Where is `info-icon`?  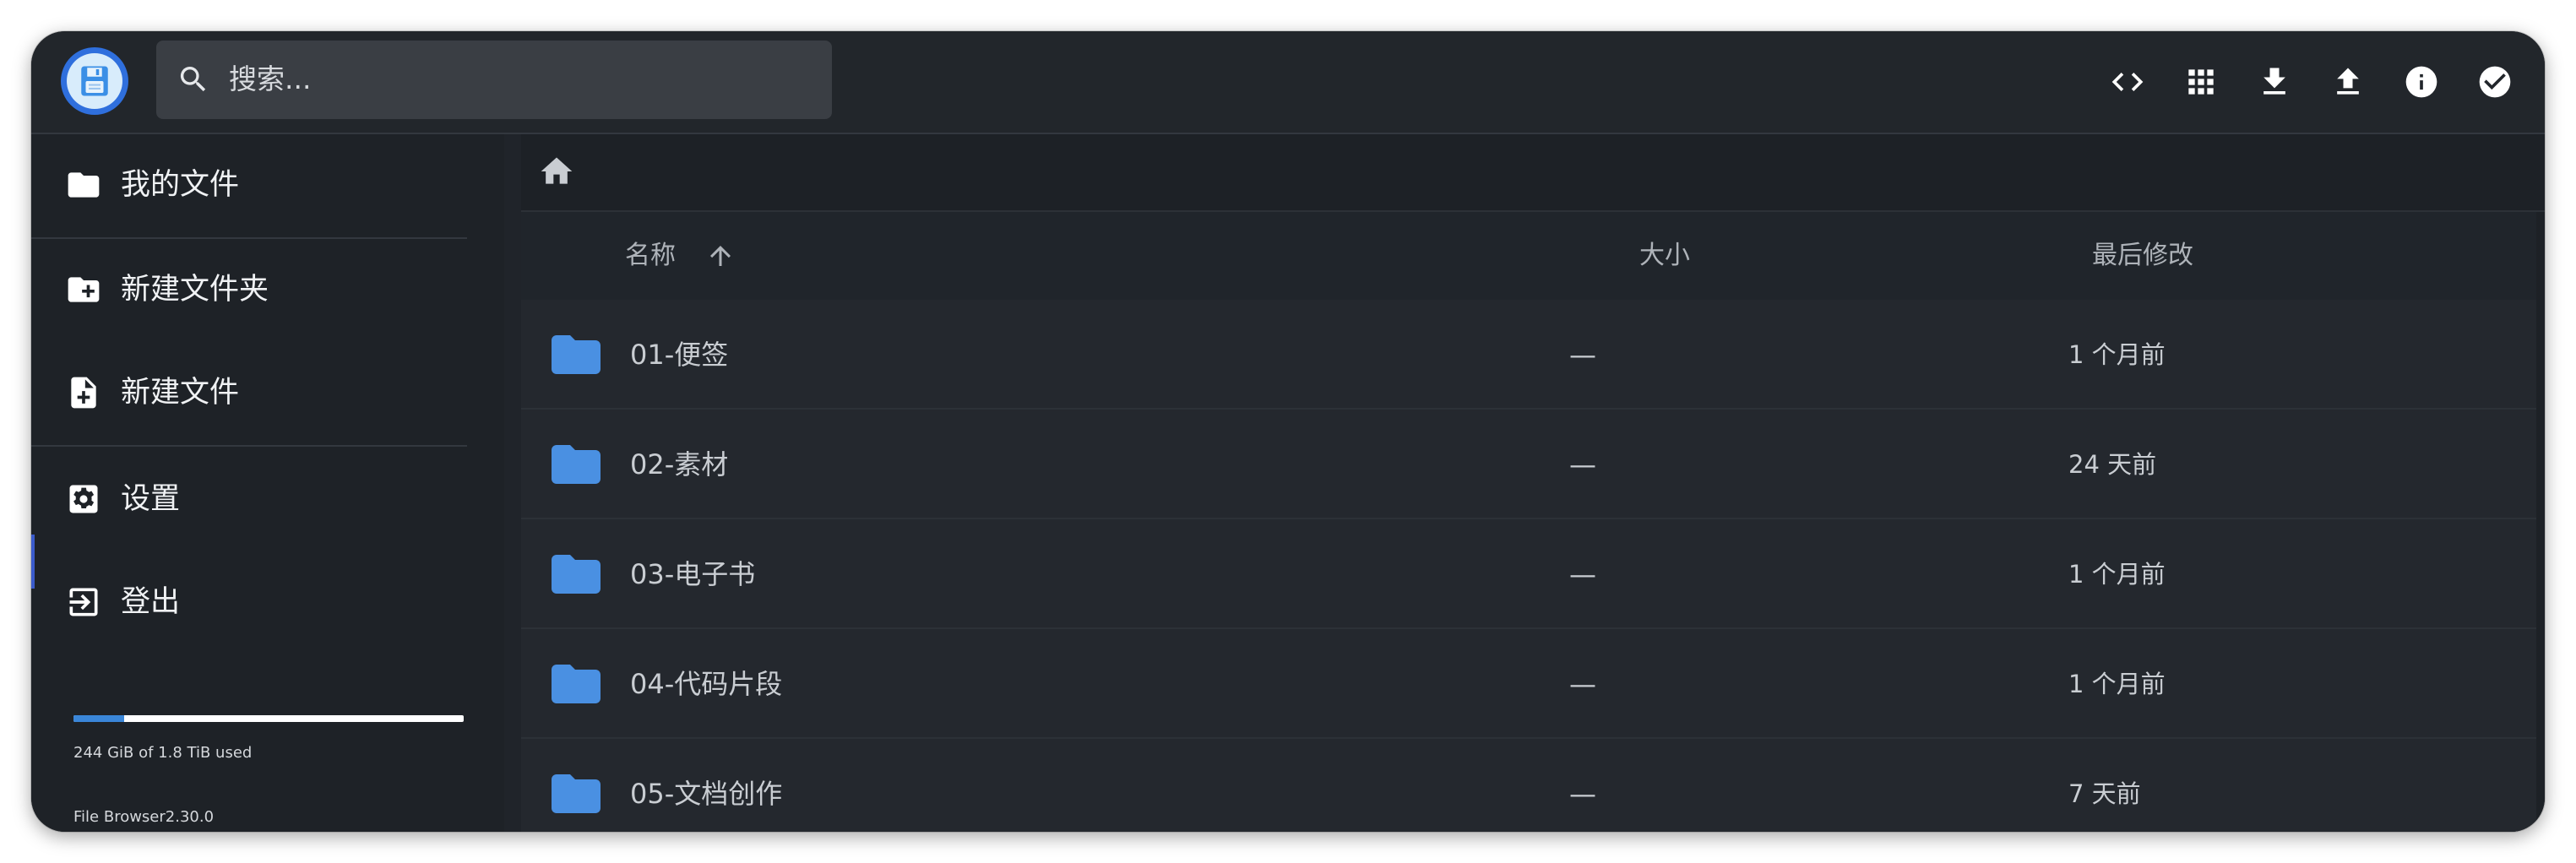
info-icon is located at coordinates (2421, 81).